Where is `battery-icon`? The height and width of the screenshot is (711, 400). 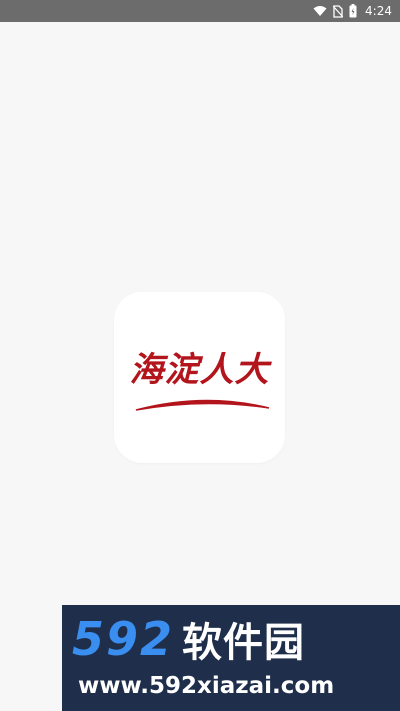
battery-icon is located at coordinates (353, 11).